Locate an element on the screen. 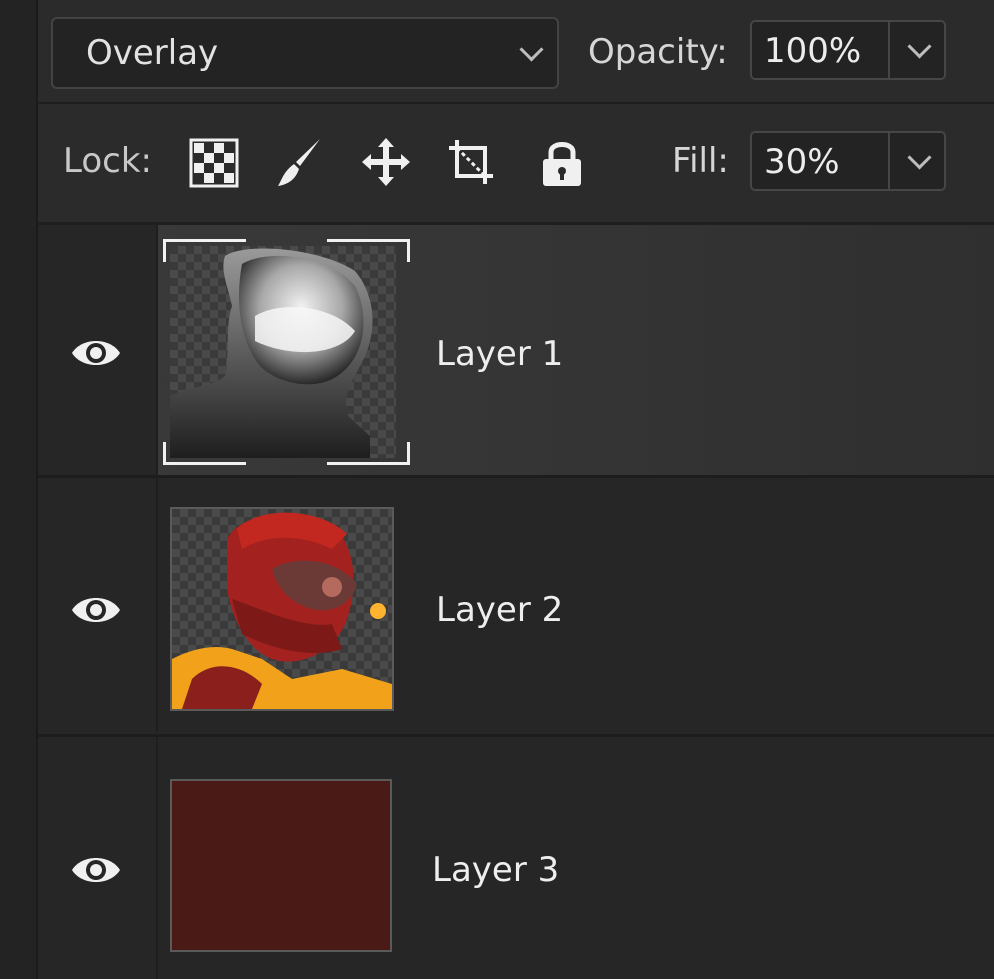 The height and width of the screenshot is (979, 994). blend-mode-dropdown: Overlay is located at coordinates (305, 53).